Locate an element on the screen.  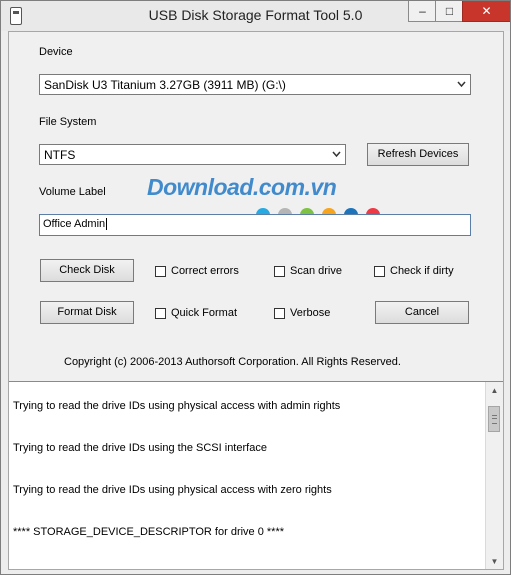
device-label: Device is located at coordinates (56, 52).